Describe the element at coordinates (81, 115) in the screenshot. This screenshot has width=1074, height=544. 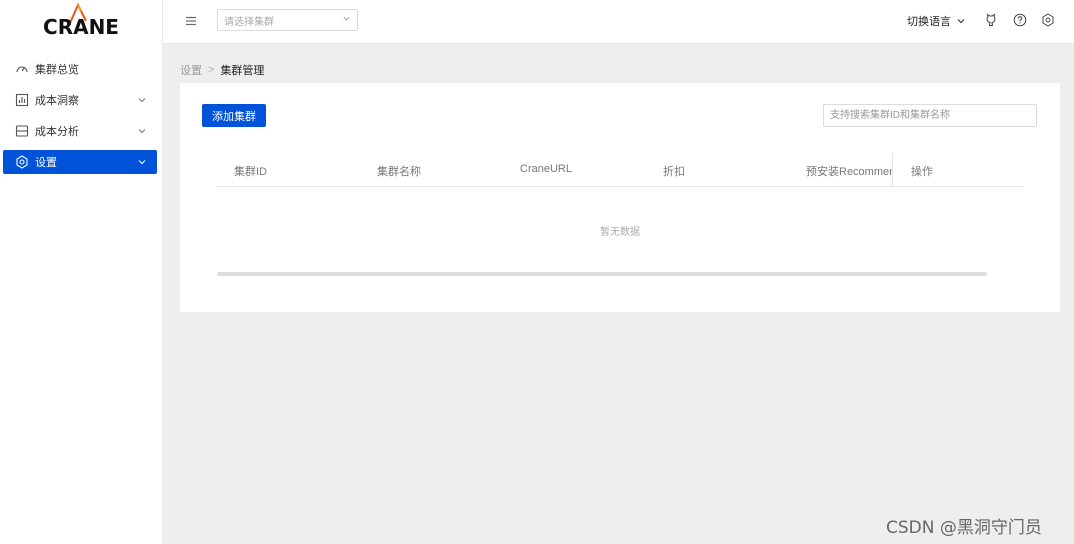
I see `sidebar-nav: 集群总览 成本洞察 成本分析 设置` at that location.